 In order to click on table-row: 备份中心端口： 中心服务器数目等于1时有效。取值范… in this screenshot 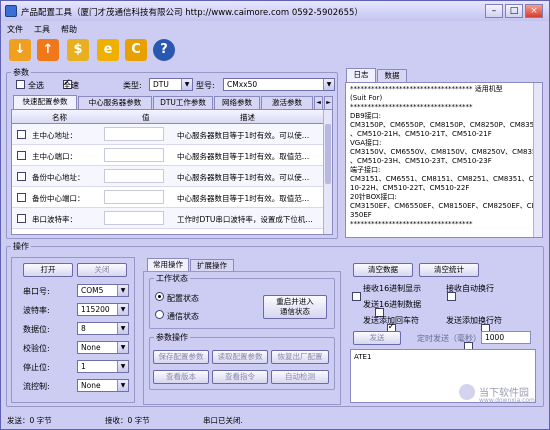, I will do `click(172, 197)`.